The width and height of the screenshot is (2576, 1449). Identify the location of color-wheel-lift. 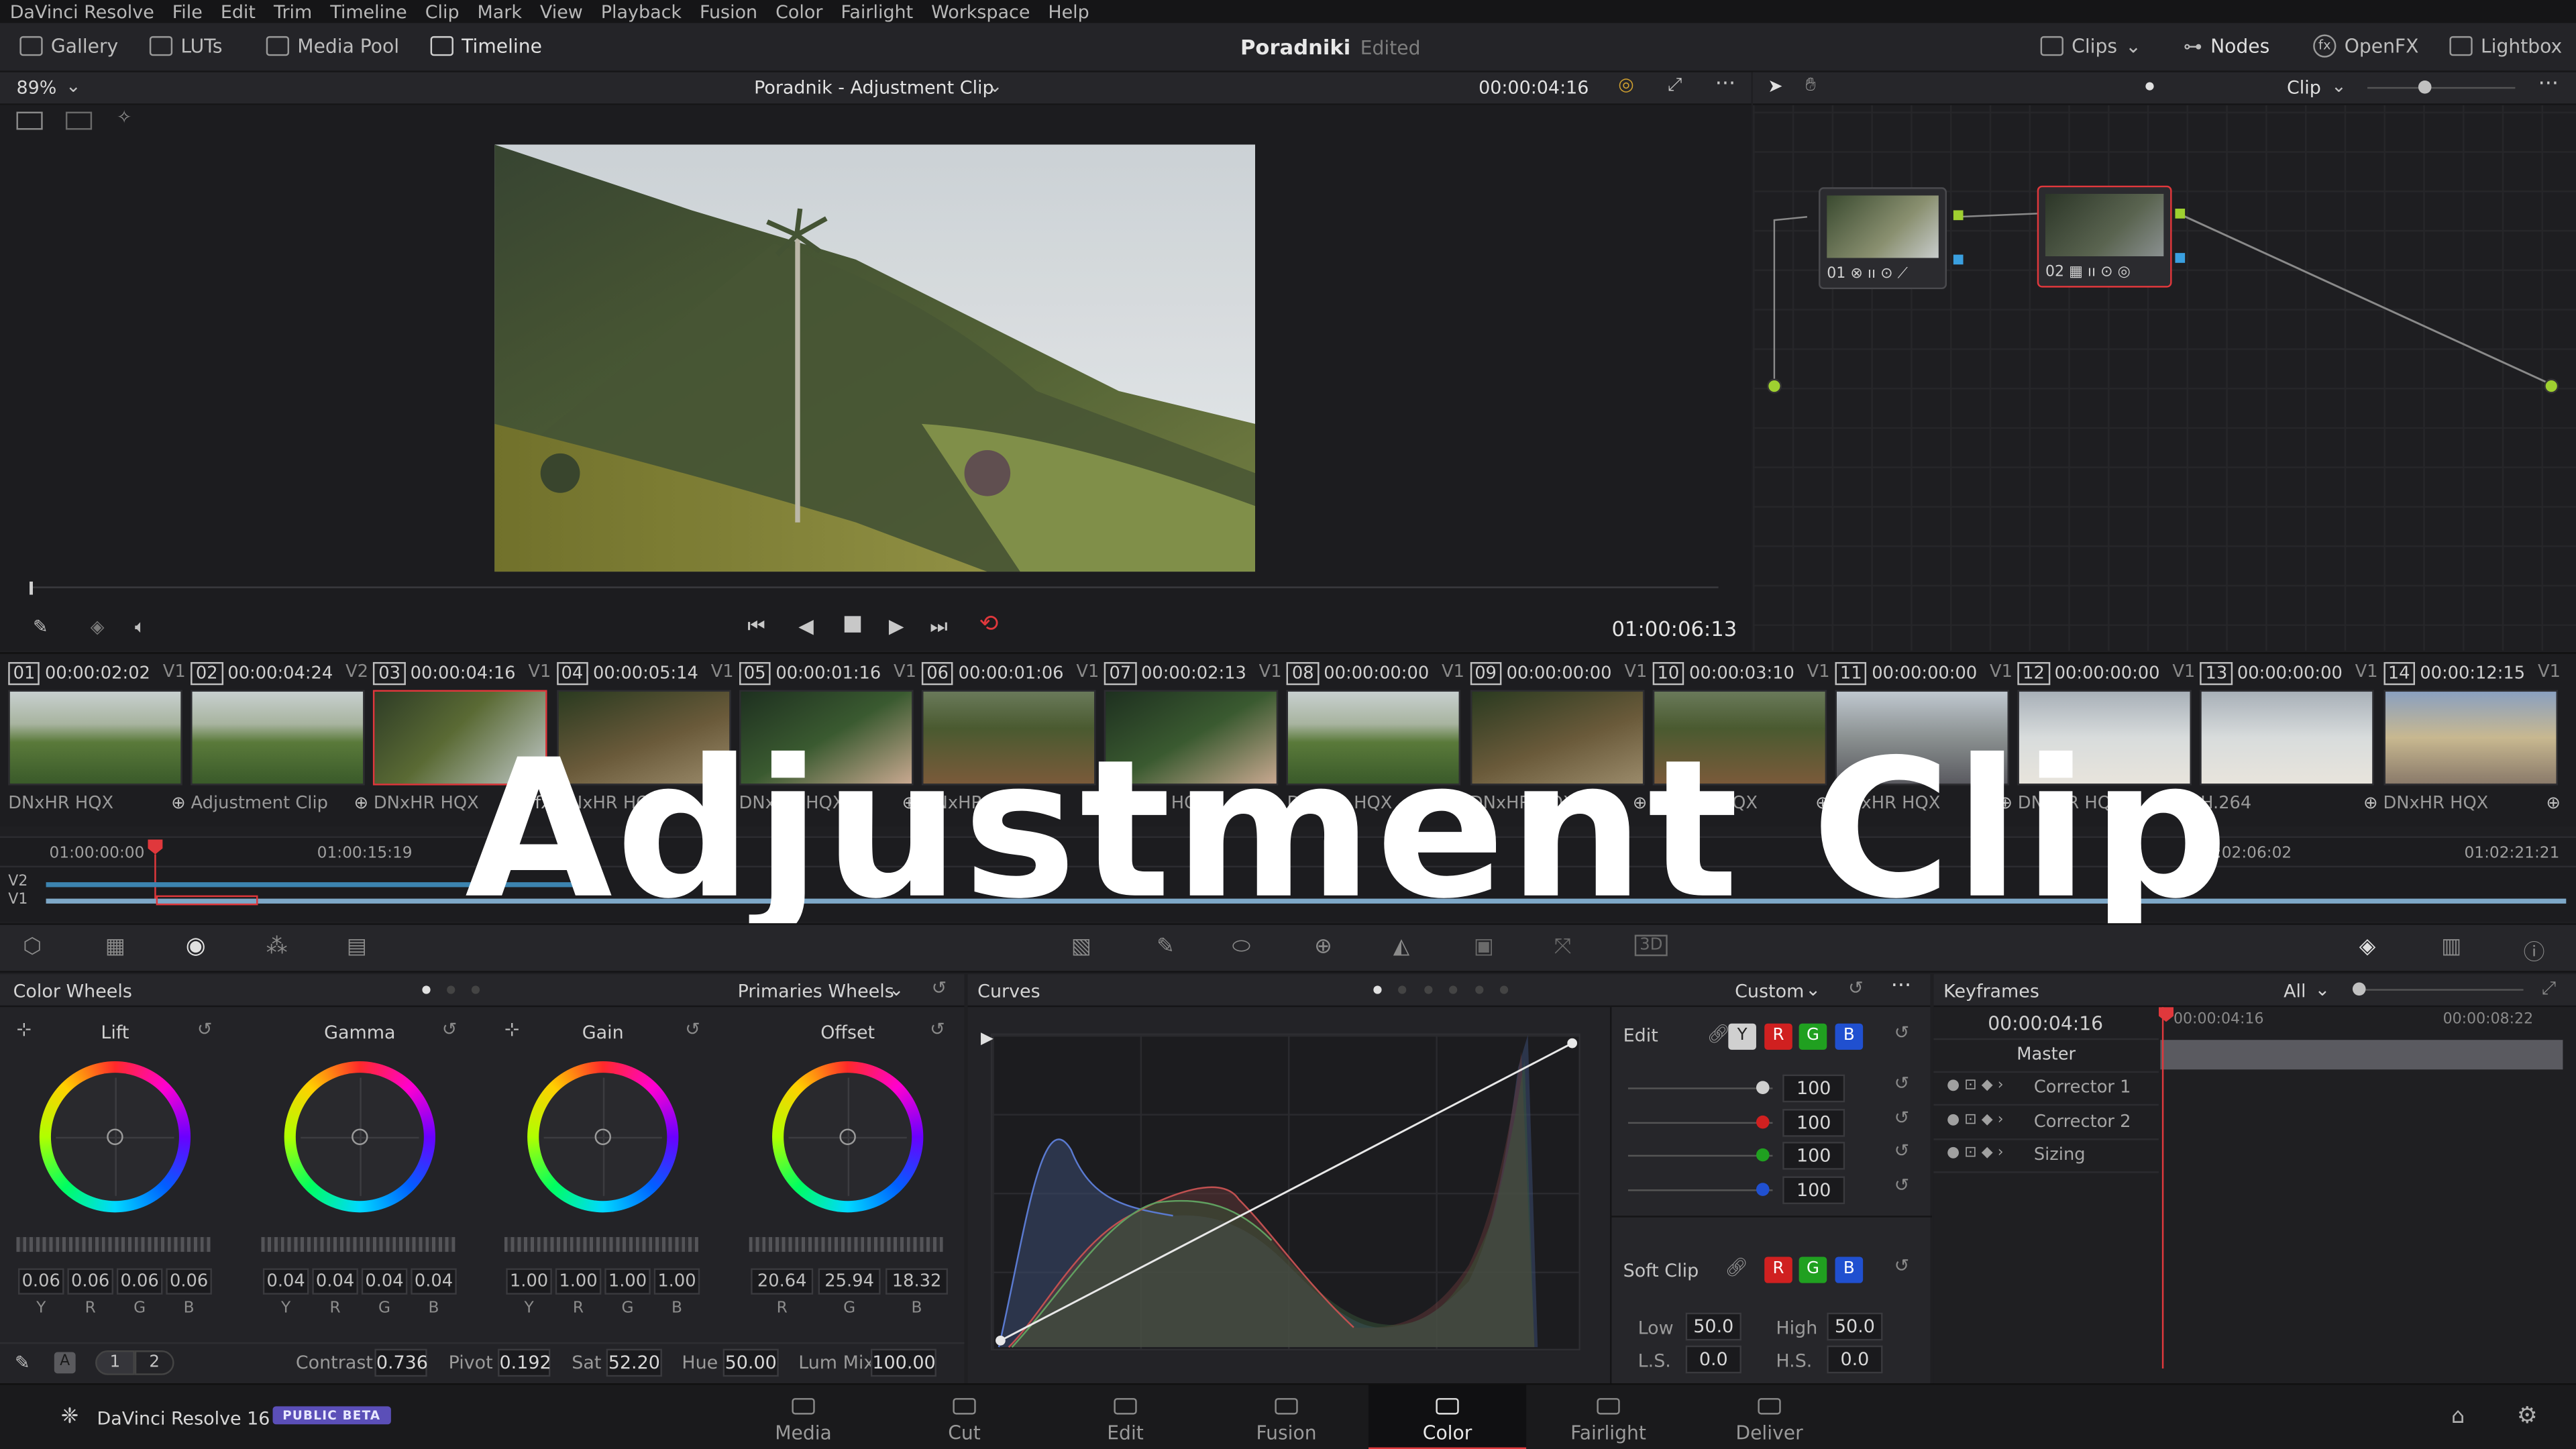
(115, 1137).